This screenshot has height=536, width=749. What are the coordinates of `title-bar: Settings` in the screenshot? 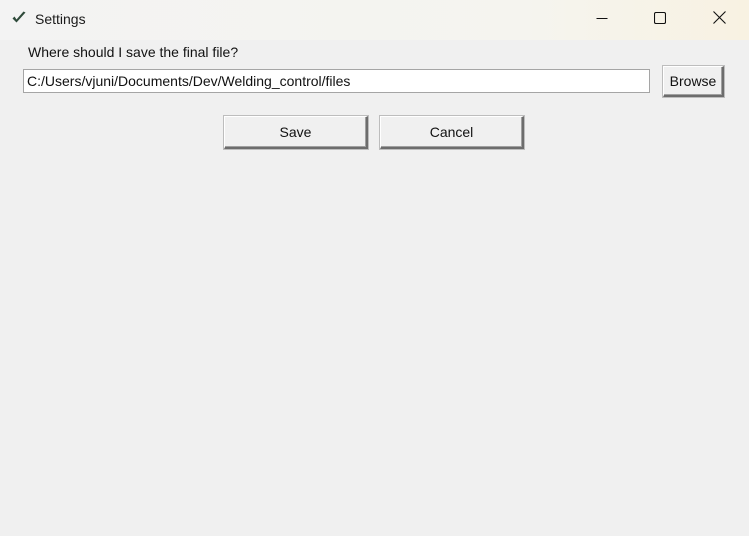 It's located at (374, 20).